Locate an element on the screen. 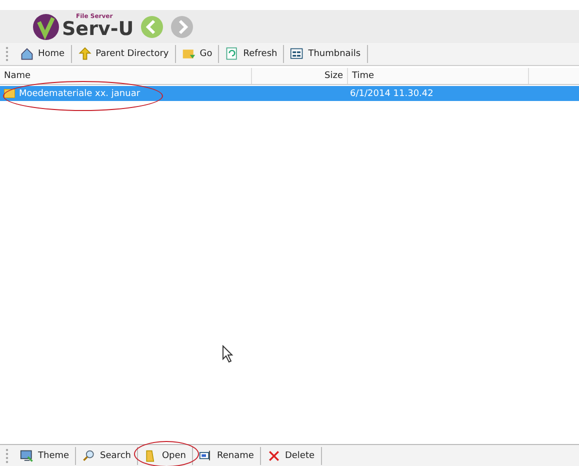  column-header: Time is located at coordinates (438, 76).